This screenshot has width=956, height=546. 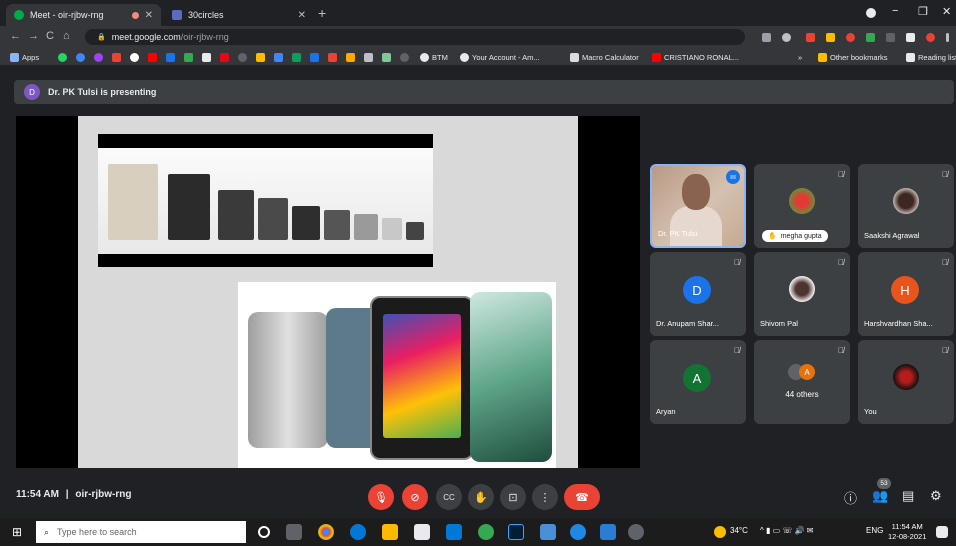 I want to click on reload-button: C, so click(x=50, y=36).